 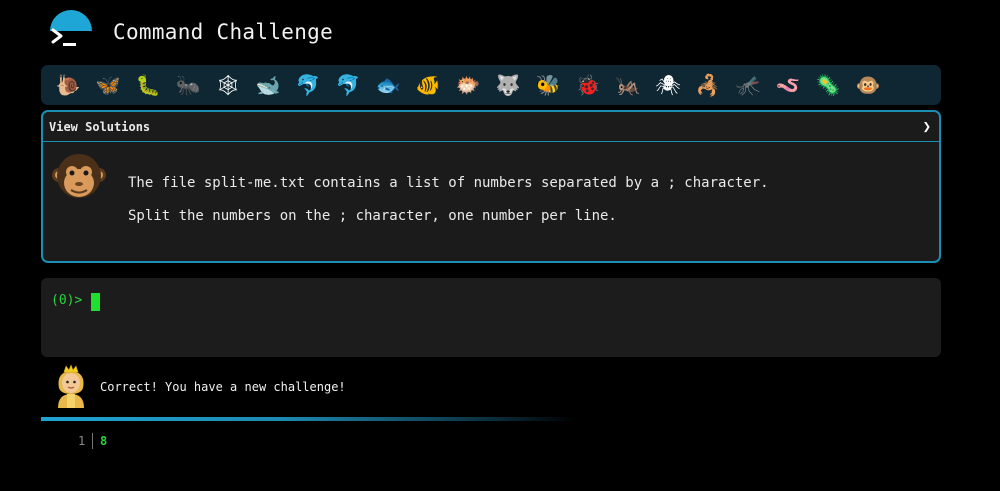 I want to click on view-solutions-label: View Solutions, so click(x=100, y=126).